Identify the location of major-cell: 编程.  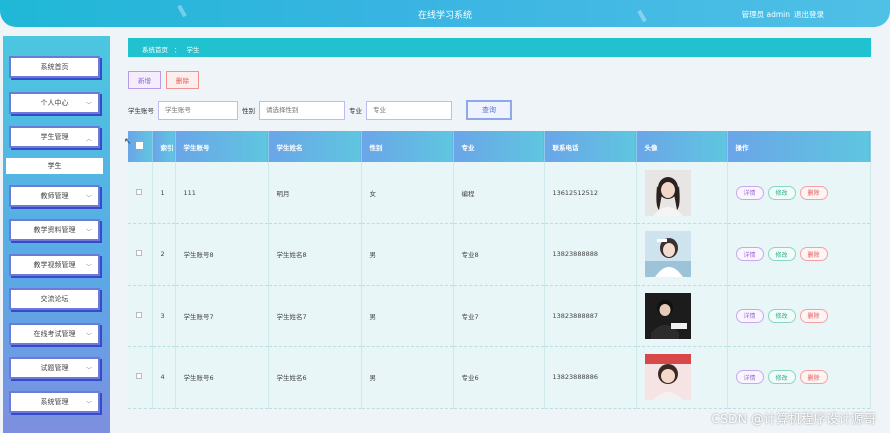
(499, 193).